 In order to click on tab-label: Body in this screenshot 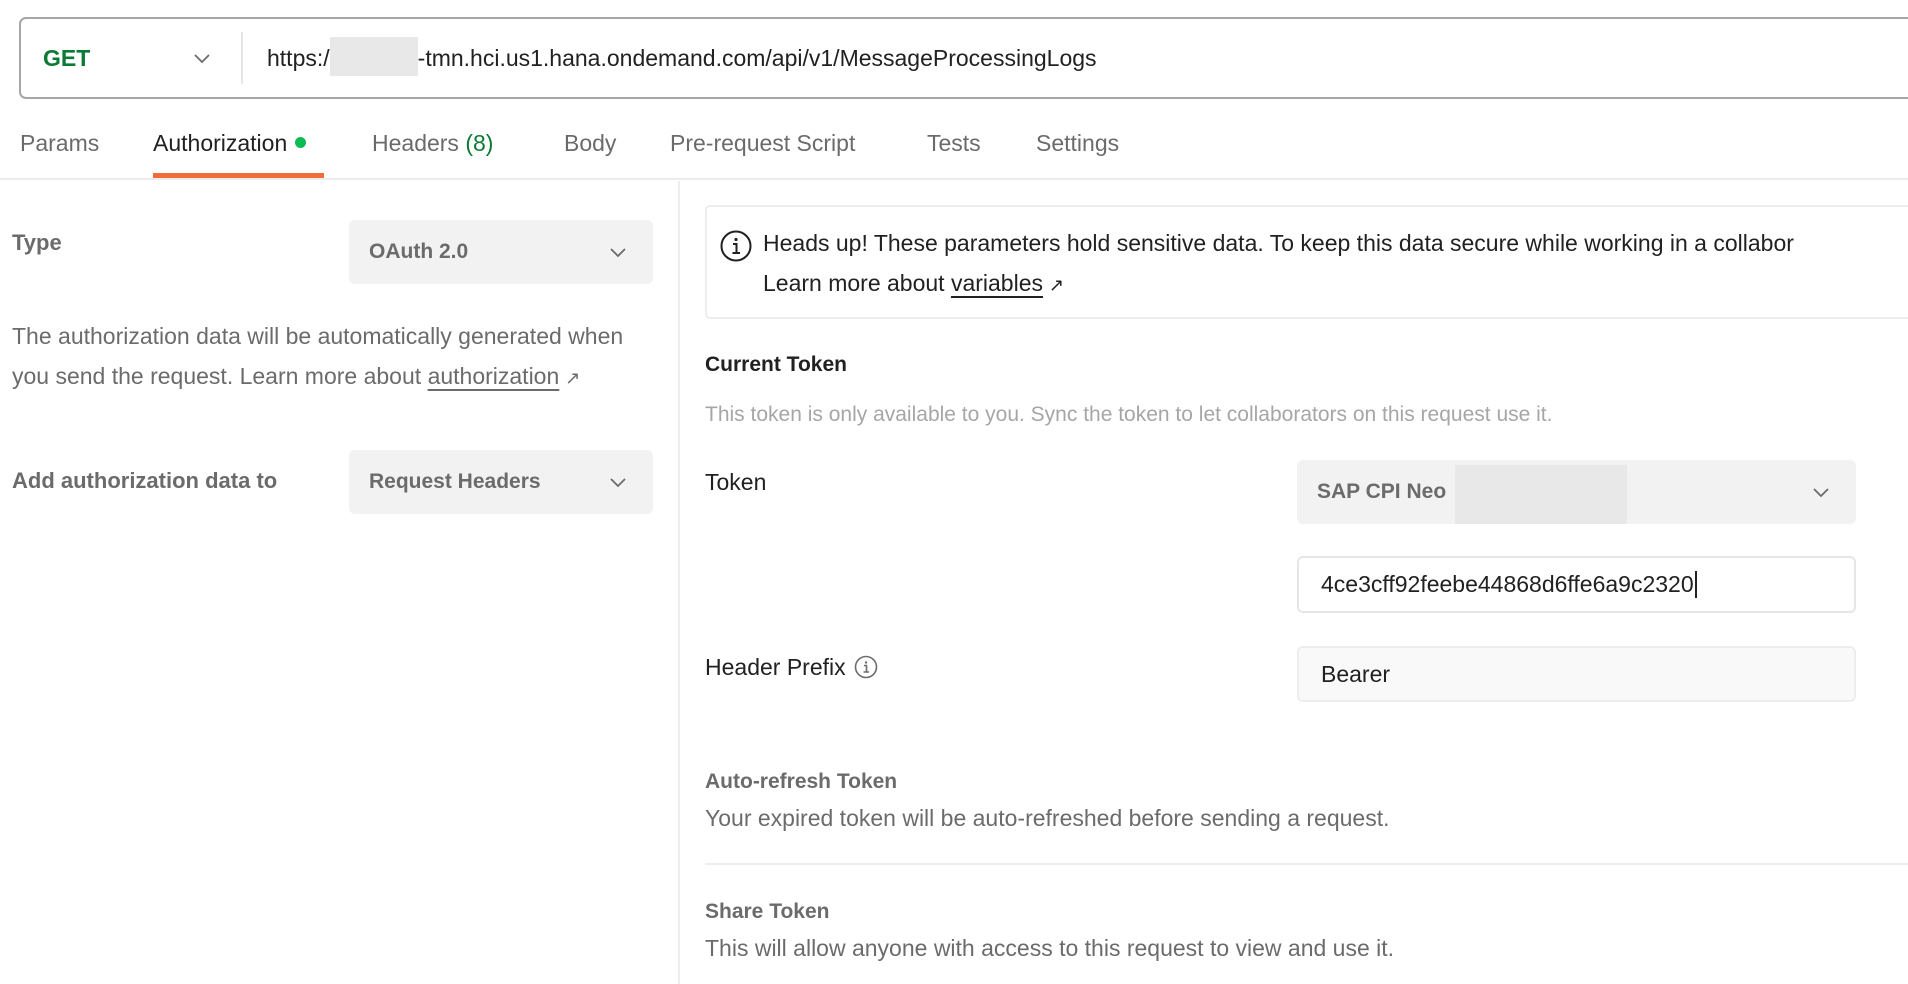, I will do `click(590, 143)`.